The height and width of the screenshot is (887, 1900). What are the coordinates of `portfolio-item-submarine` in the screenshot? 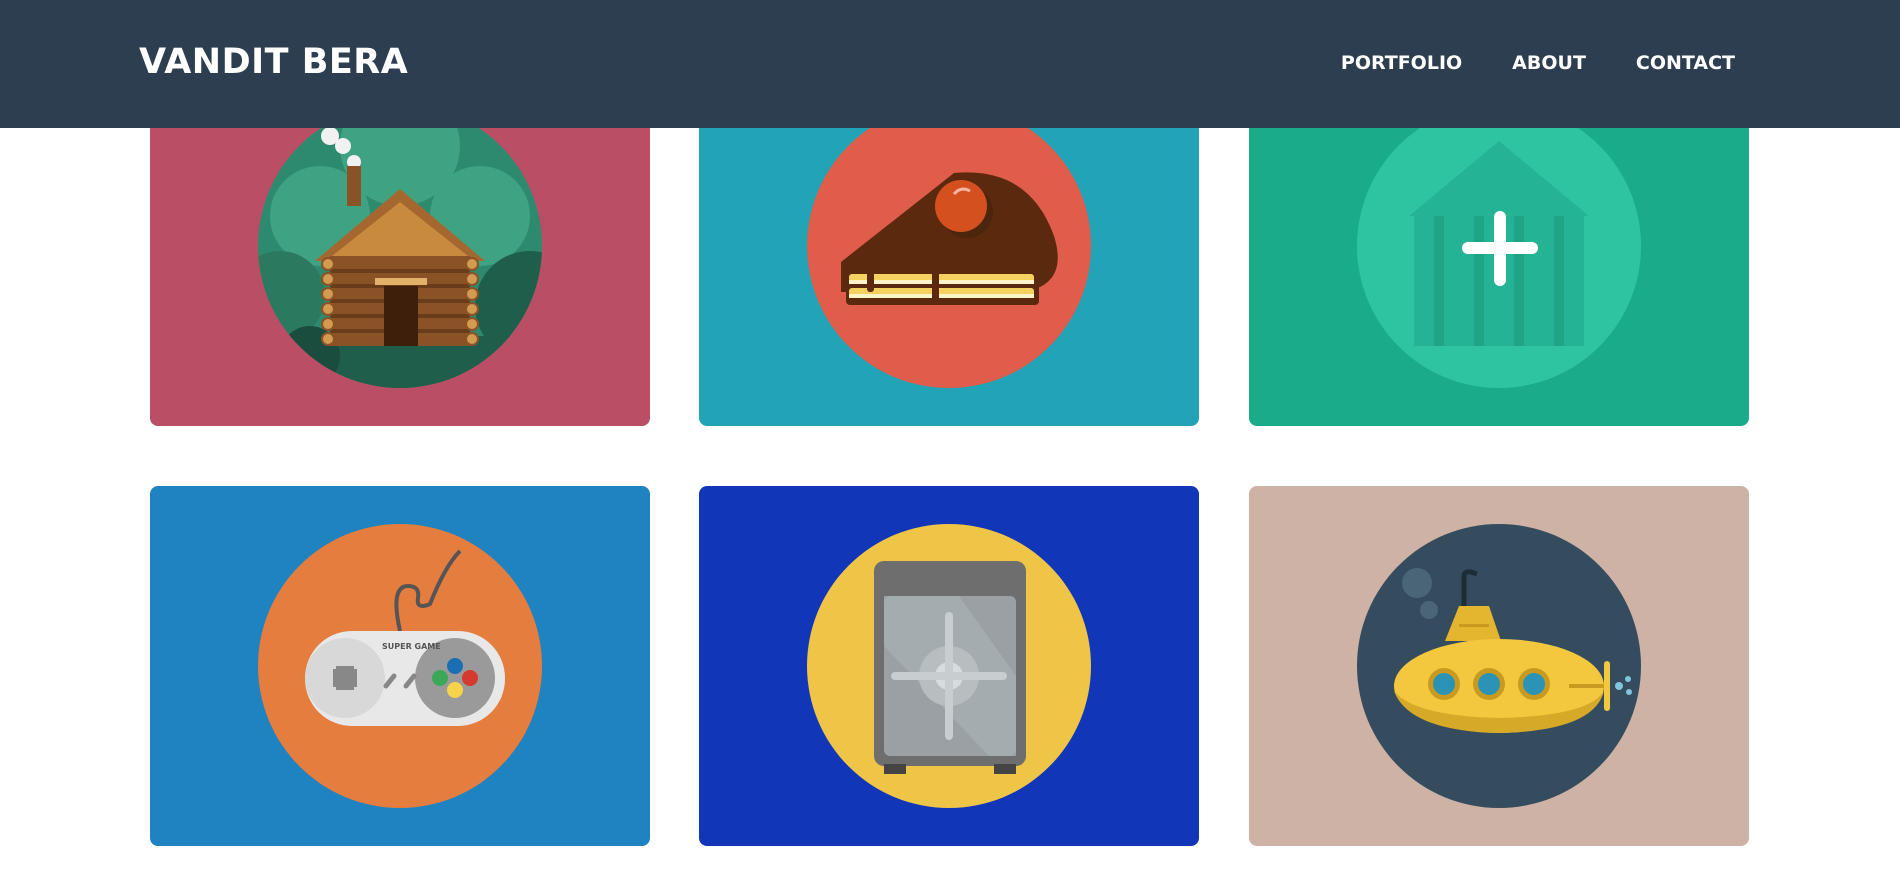 It's located at (1499, 666).